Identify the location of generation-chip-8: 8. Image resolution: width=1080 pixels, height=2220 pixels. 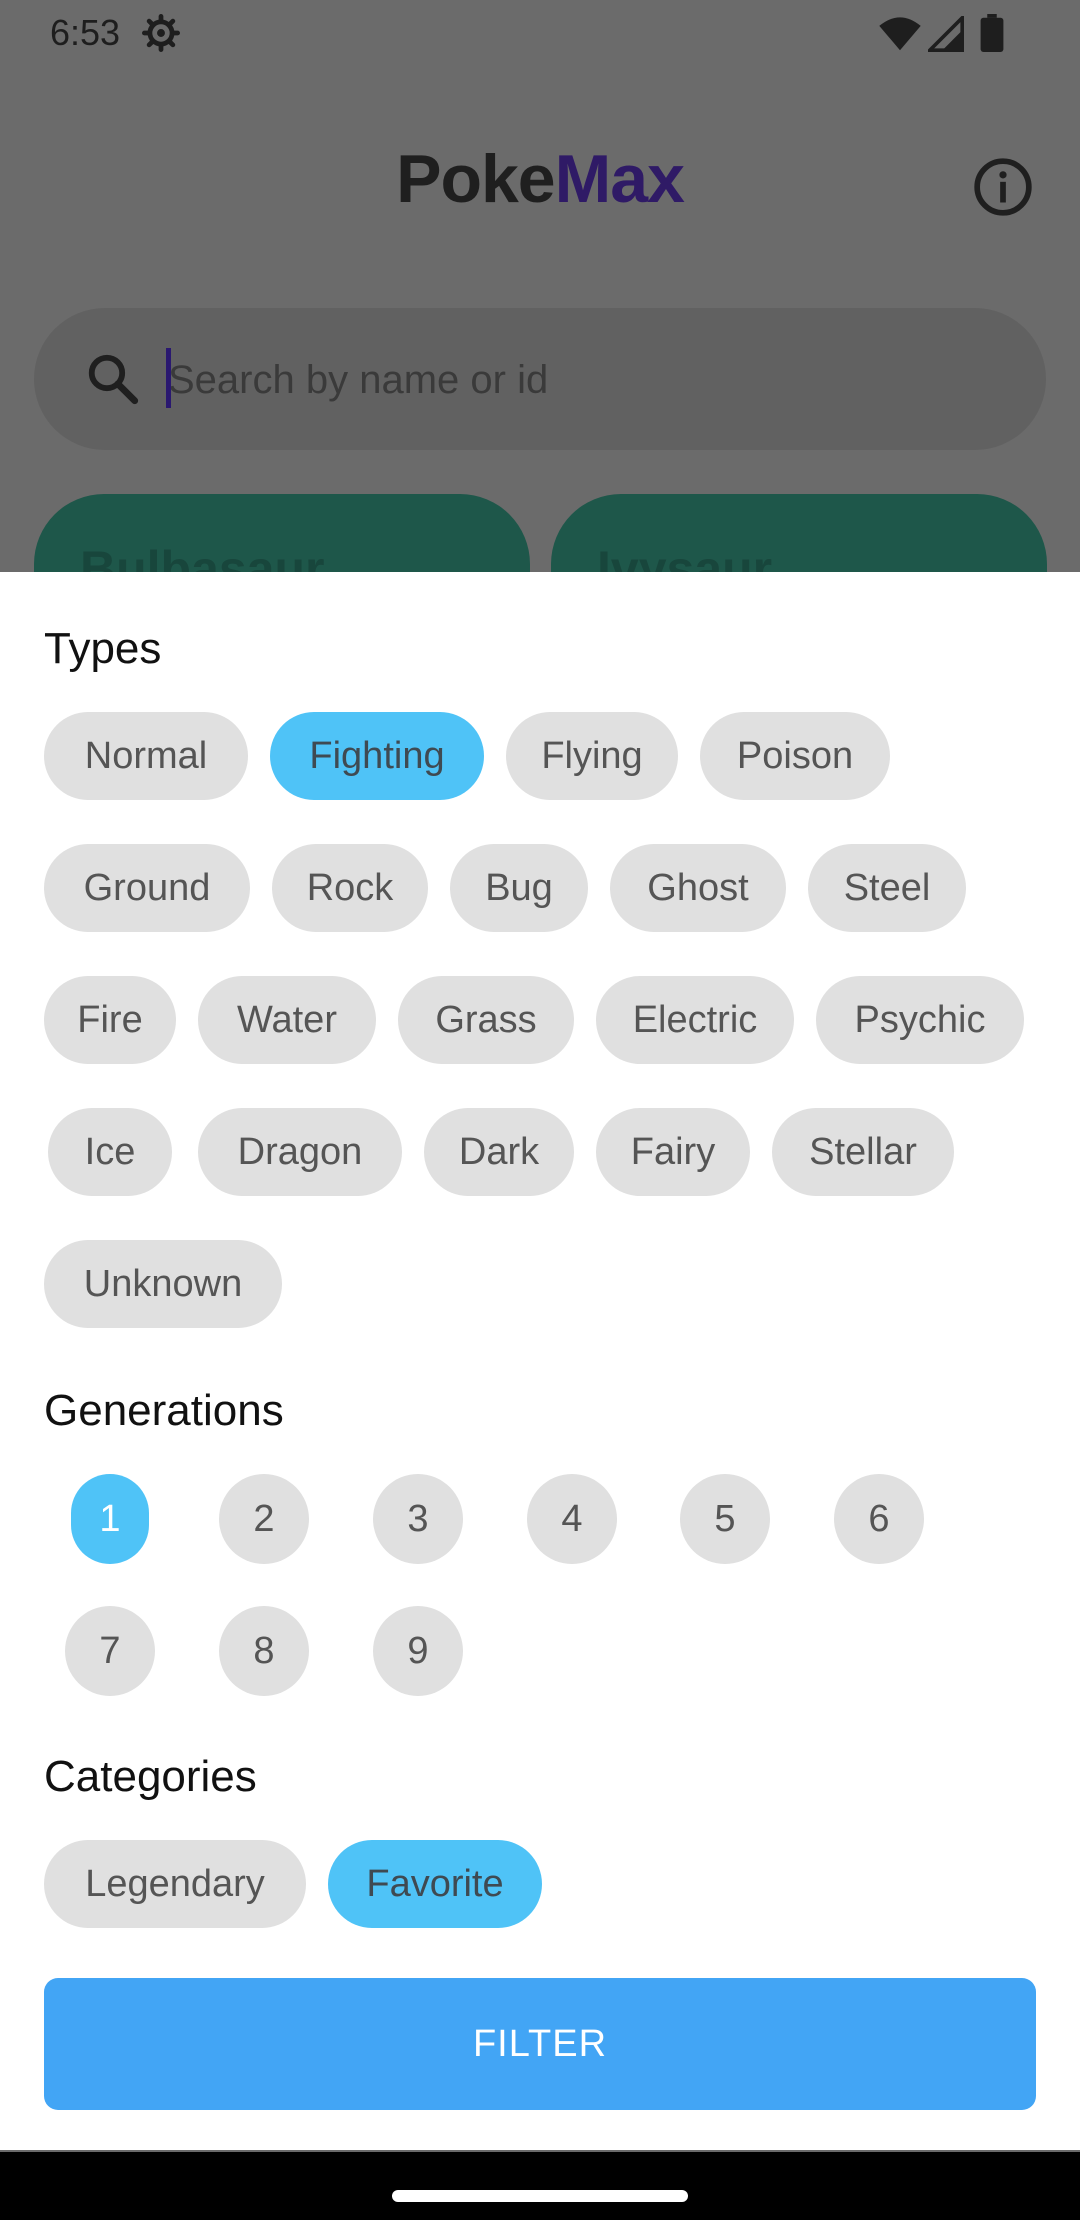
(264, 1651).